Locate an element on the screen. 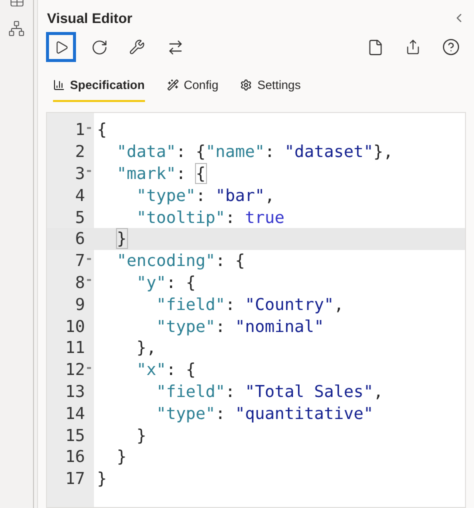 The image size is (474, 508). run-button is located at coordinates (61, 47).